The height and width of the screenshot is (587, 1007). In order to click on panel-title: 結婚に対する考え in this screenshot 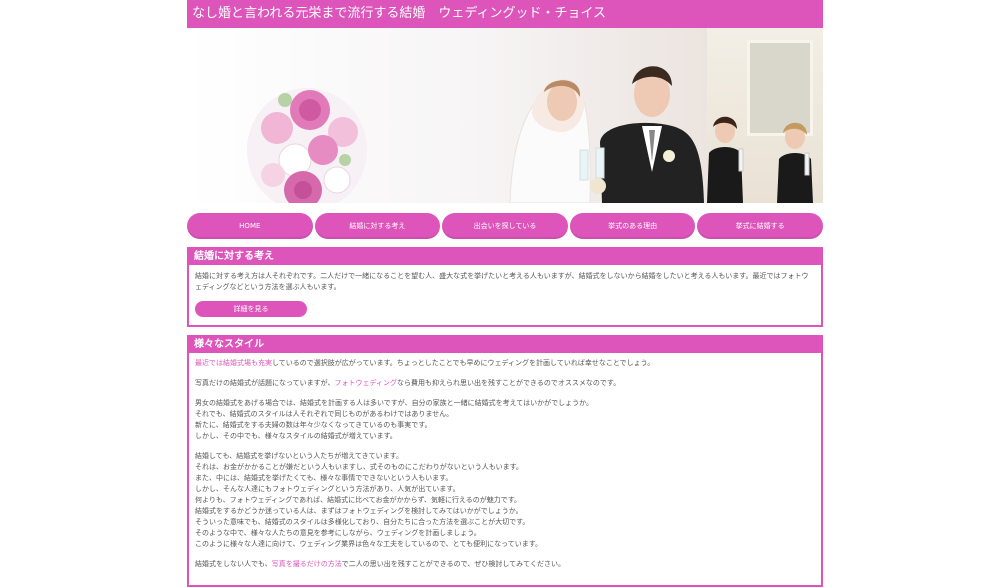, I will do `click(505, 257)`.